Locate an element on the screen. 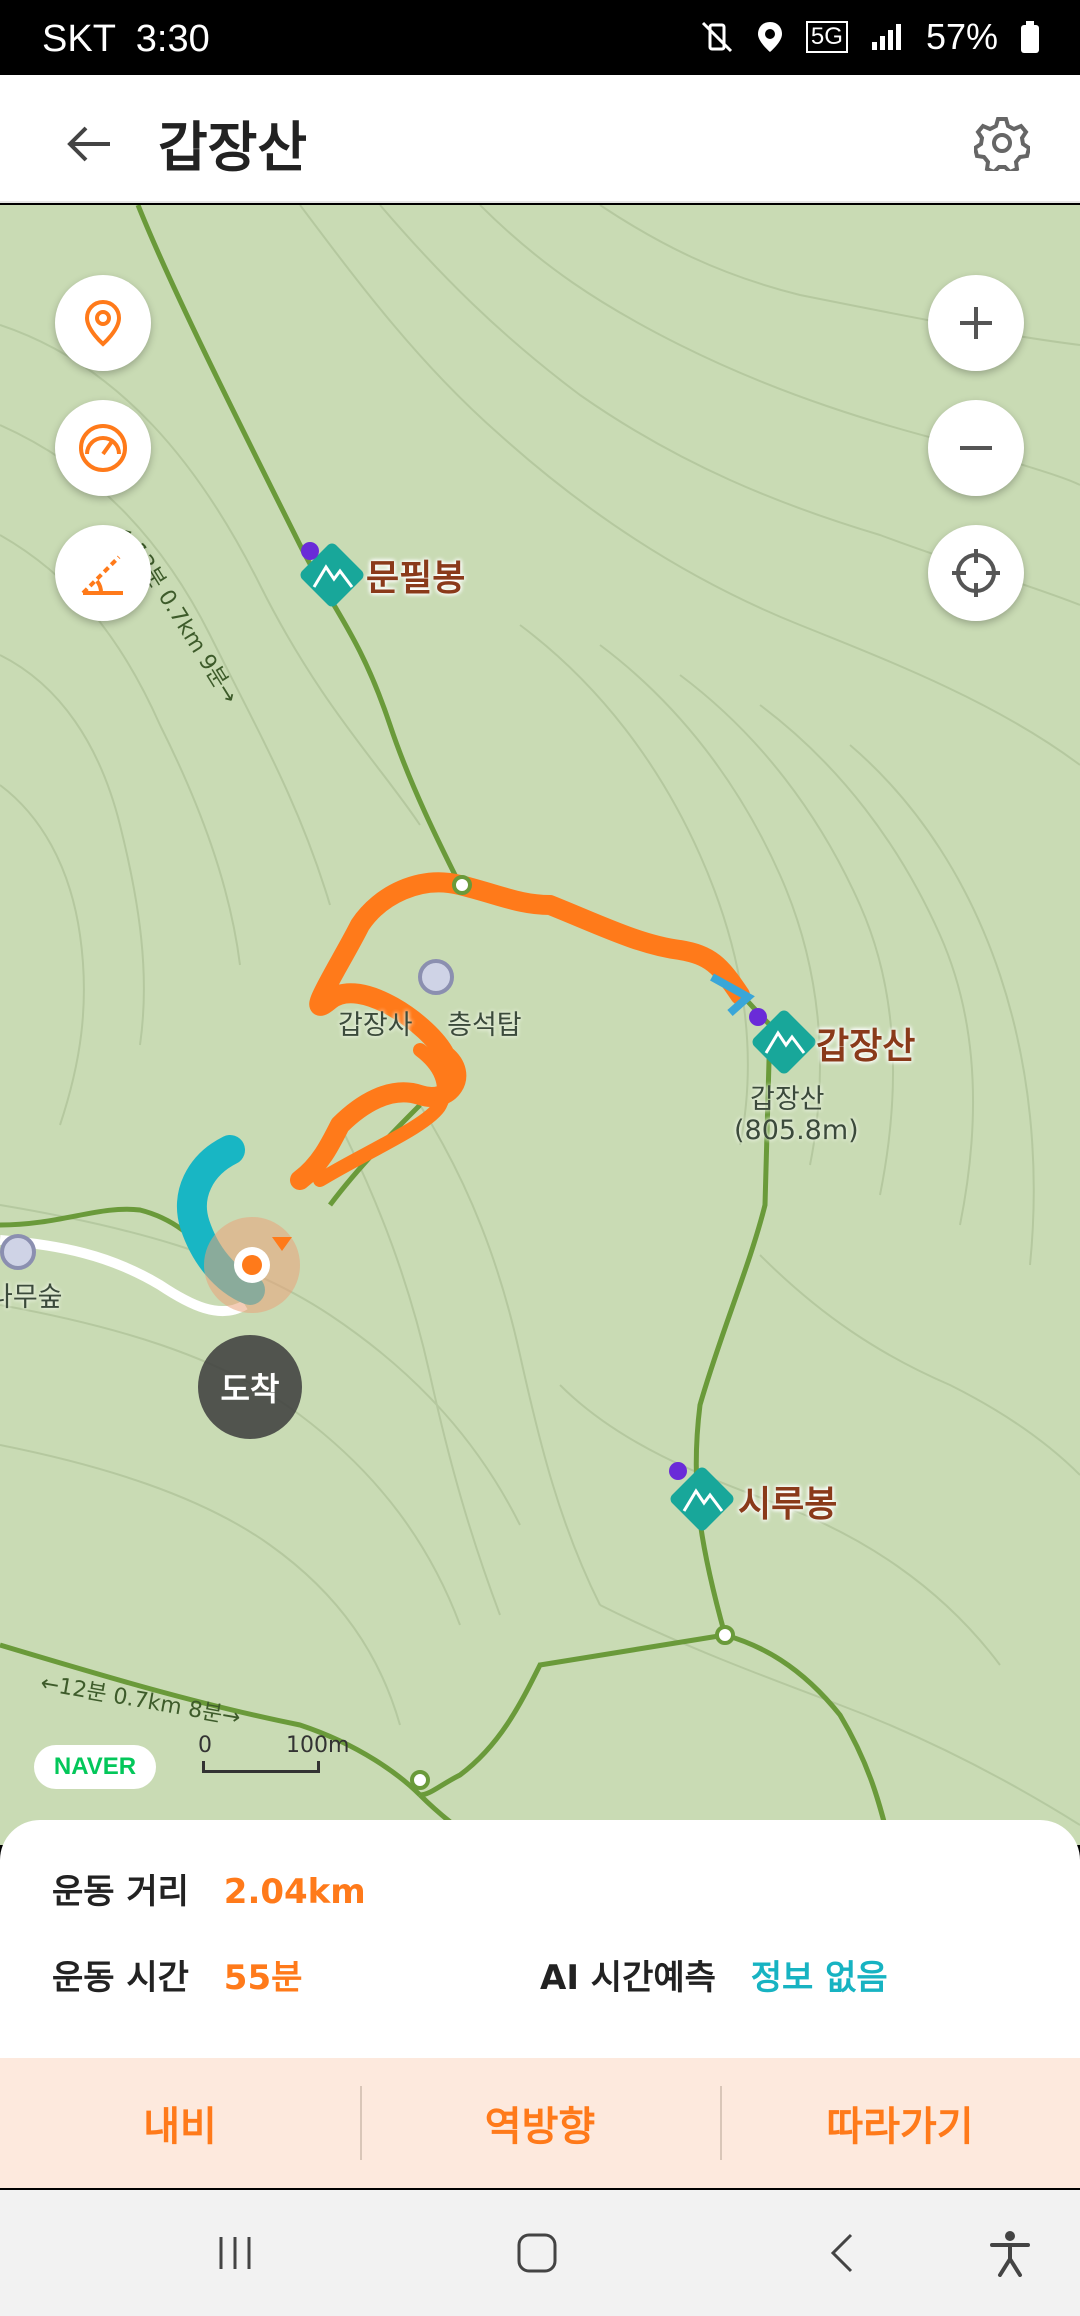  arrival-marker: 도착 is located at coordinates (250, 1387).